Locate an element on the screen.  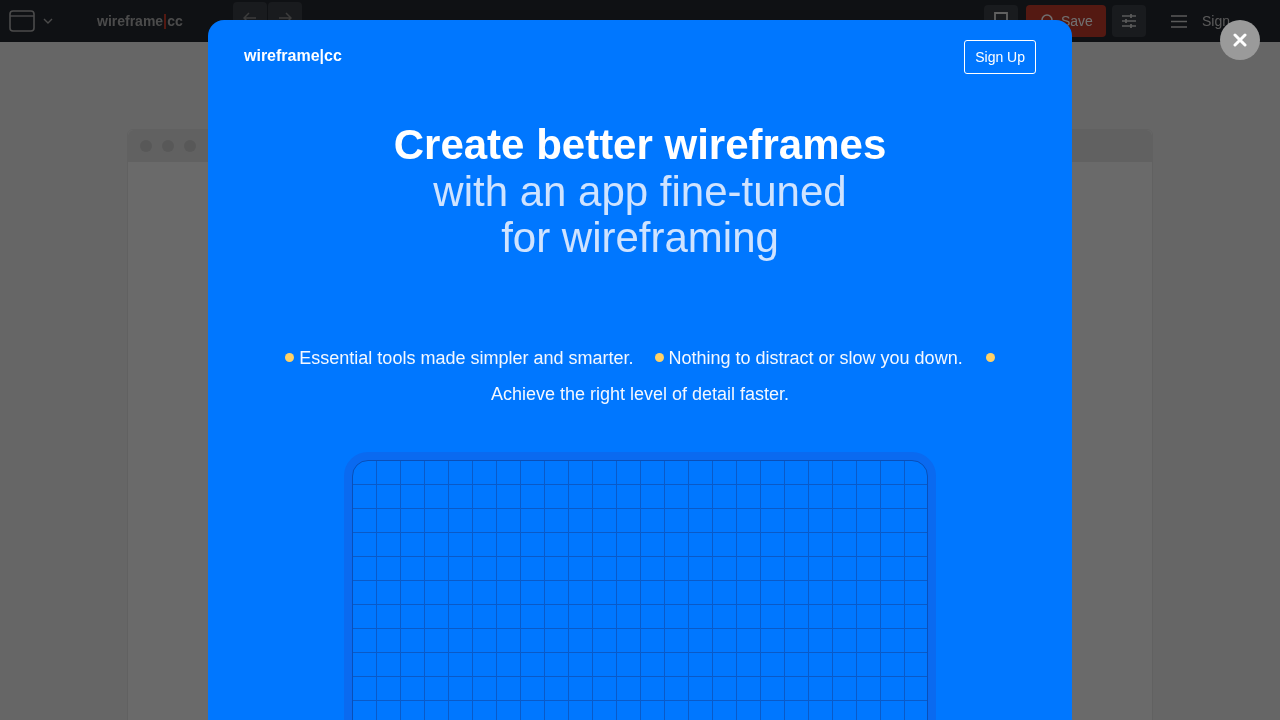
comment-icon is located at coordinates (1000, 16).